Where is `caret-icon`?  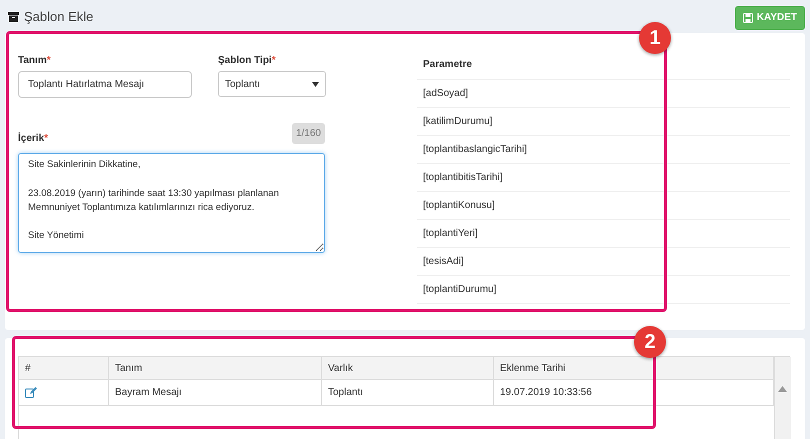
caret-icon is located at coordinates (315, 84).